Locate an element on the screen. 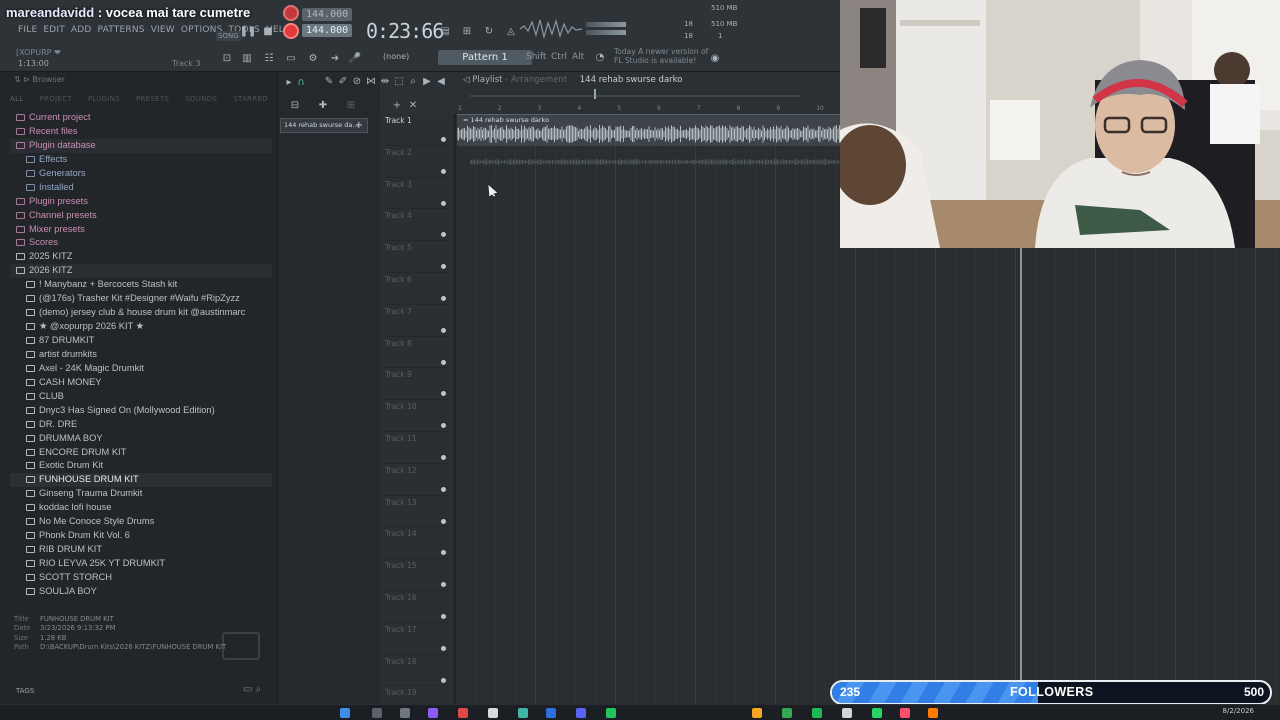 Image resolution: width=1280 pixels, height=720 pixels. track-header: Track 1 is located at coordinates (417, 130).